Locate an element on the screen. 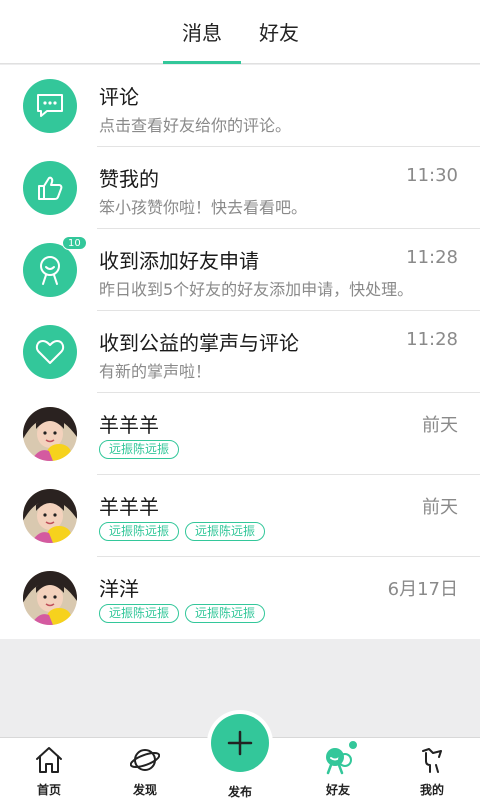 This screenshot has height=800, width=480. list-item-friend: 羊羊羊 前天 远振陈远振 远振陈远振 is located at coordinates (240, 516).